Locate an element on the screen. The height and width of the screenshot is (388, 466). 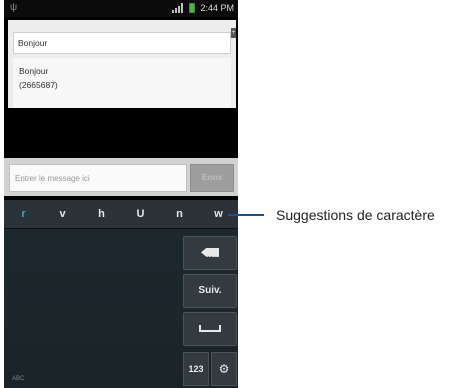
space-key is located at coordinates (210, 329).